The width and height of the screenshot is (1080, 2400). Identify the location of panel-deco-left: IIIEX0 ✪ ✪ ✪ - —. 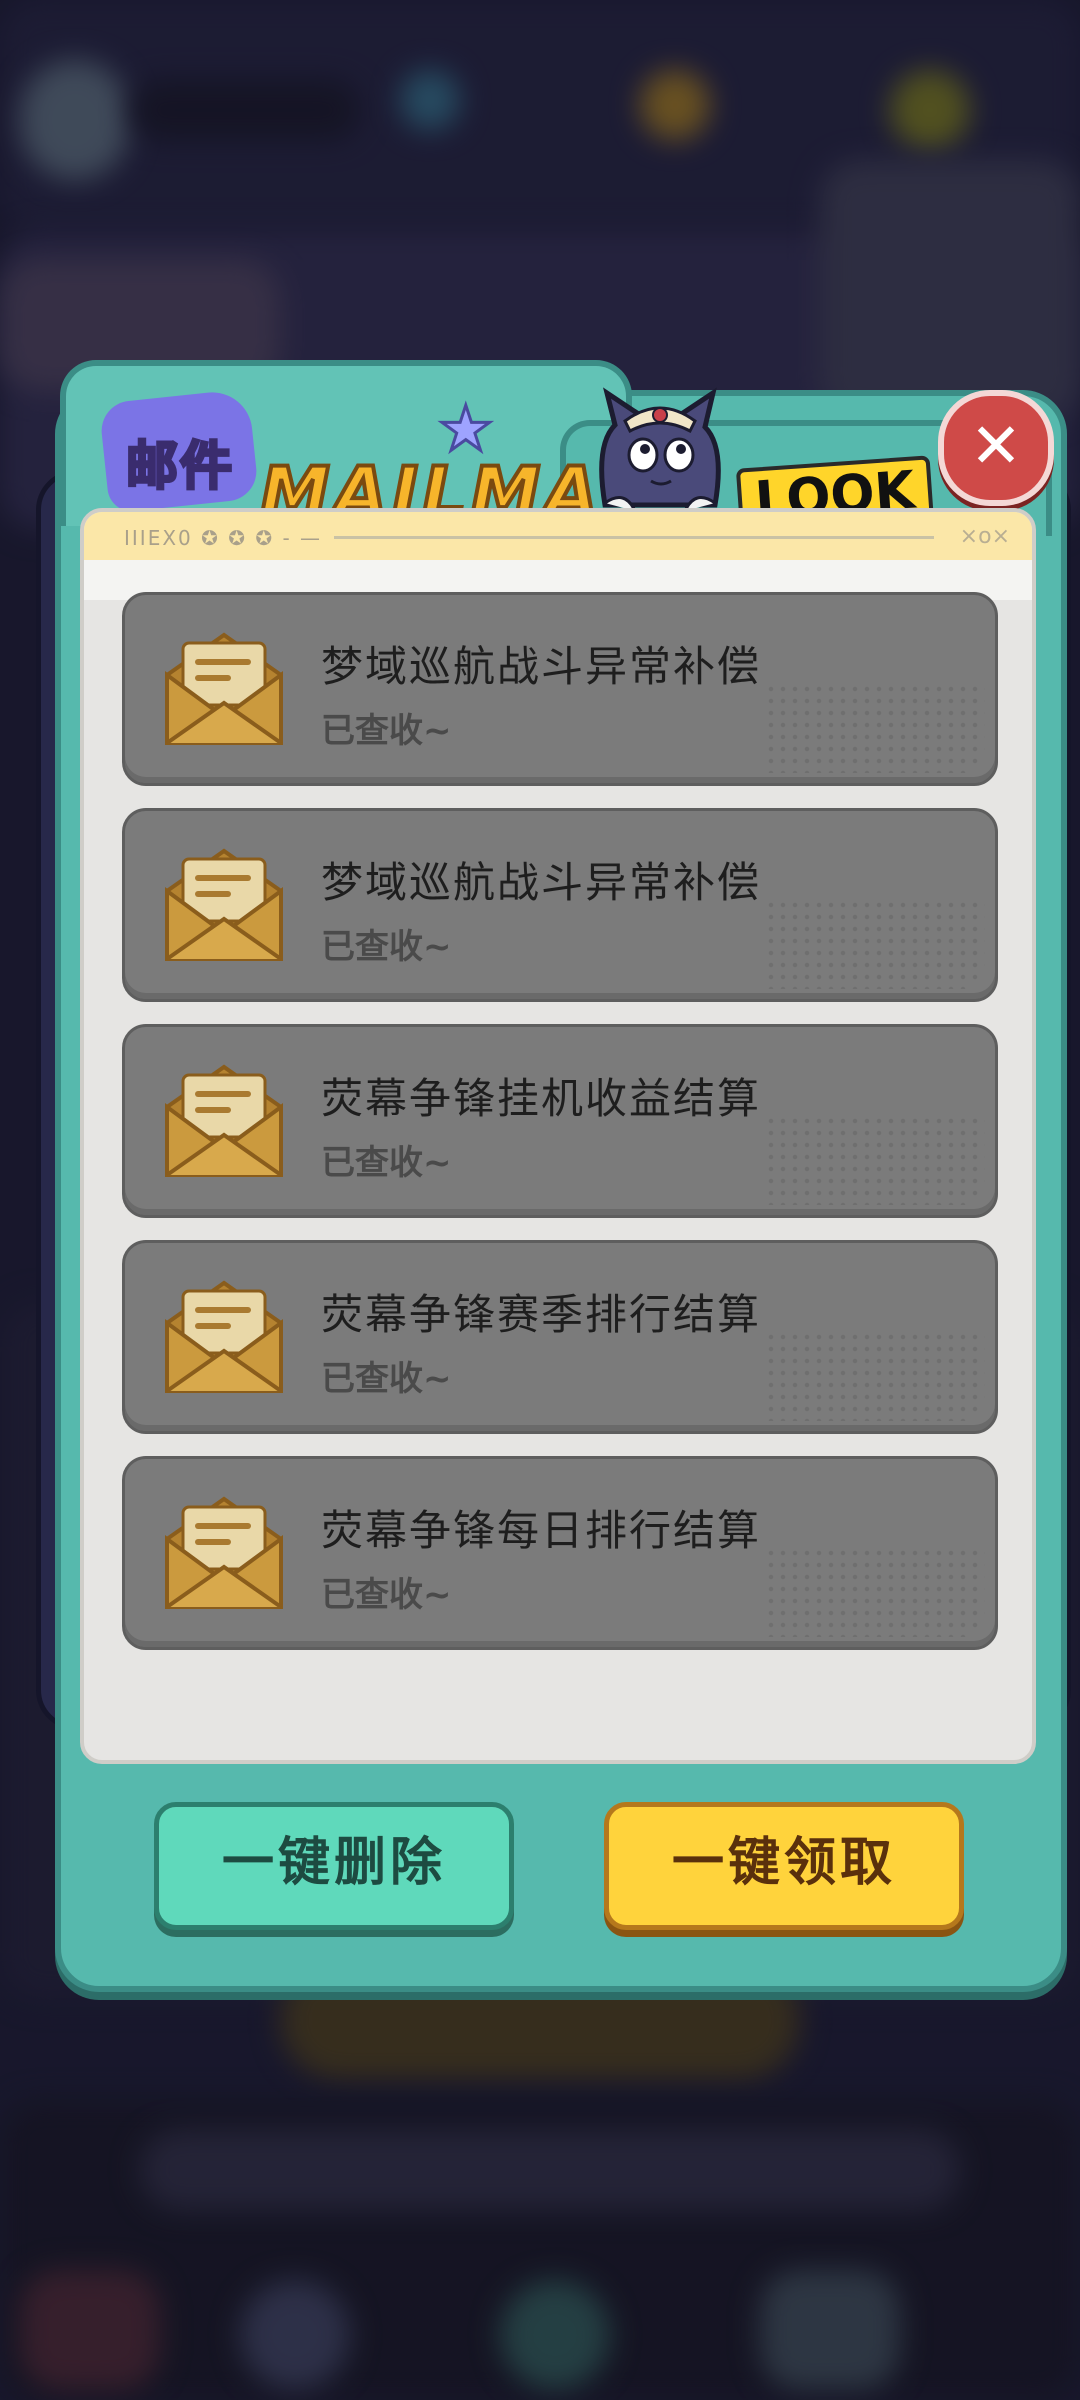
(223, 538).